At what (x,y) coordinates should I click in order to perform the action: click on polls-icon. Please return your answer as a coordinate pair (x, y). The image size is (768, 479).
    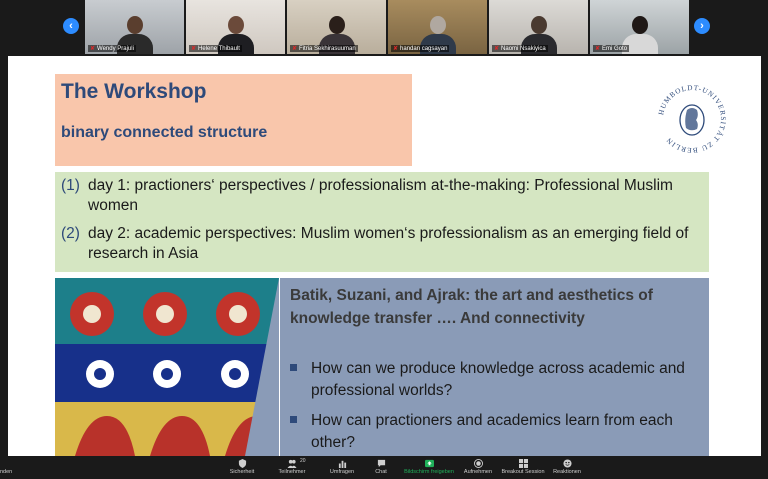
    Looking at the image, I should click on (342, 464).